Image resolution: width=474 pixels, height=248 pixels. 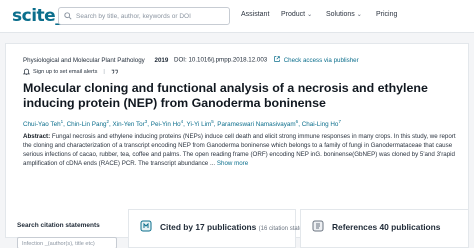 I want to click on search-box, so click(x=144, y=16).